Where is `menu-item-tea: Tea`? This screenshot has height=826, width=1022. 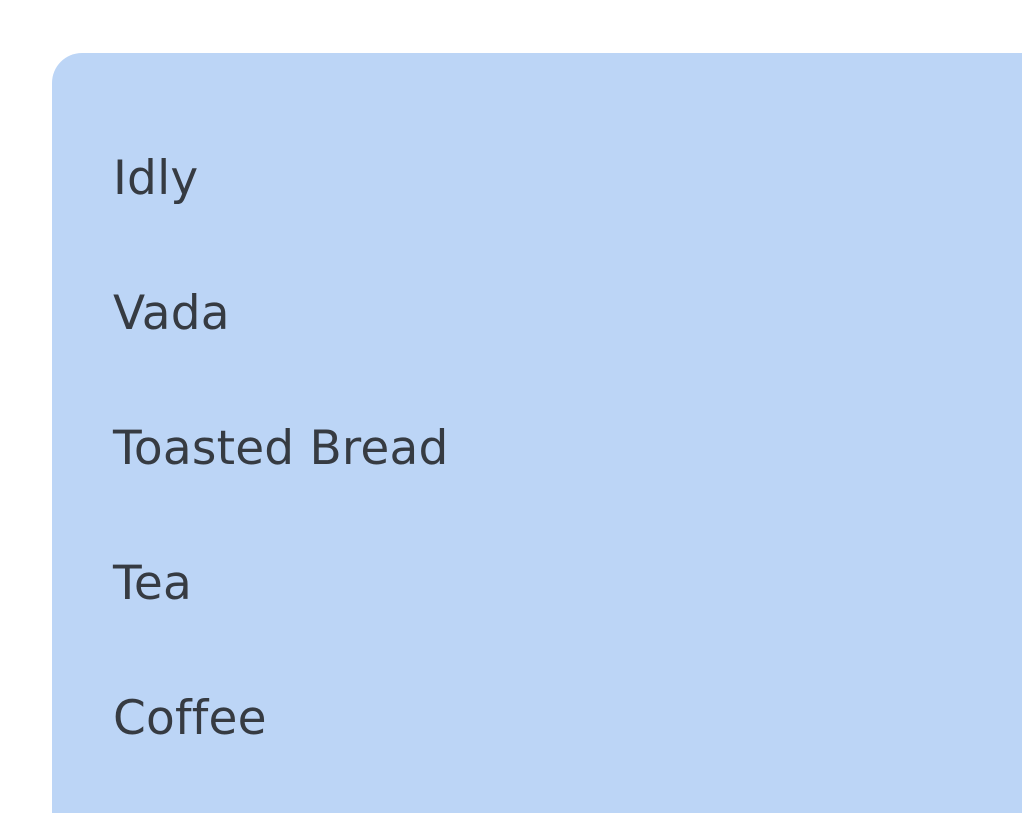 menu-item-tea: Tea is located at coordinates (281, 623).